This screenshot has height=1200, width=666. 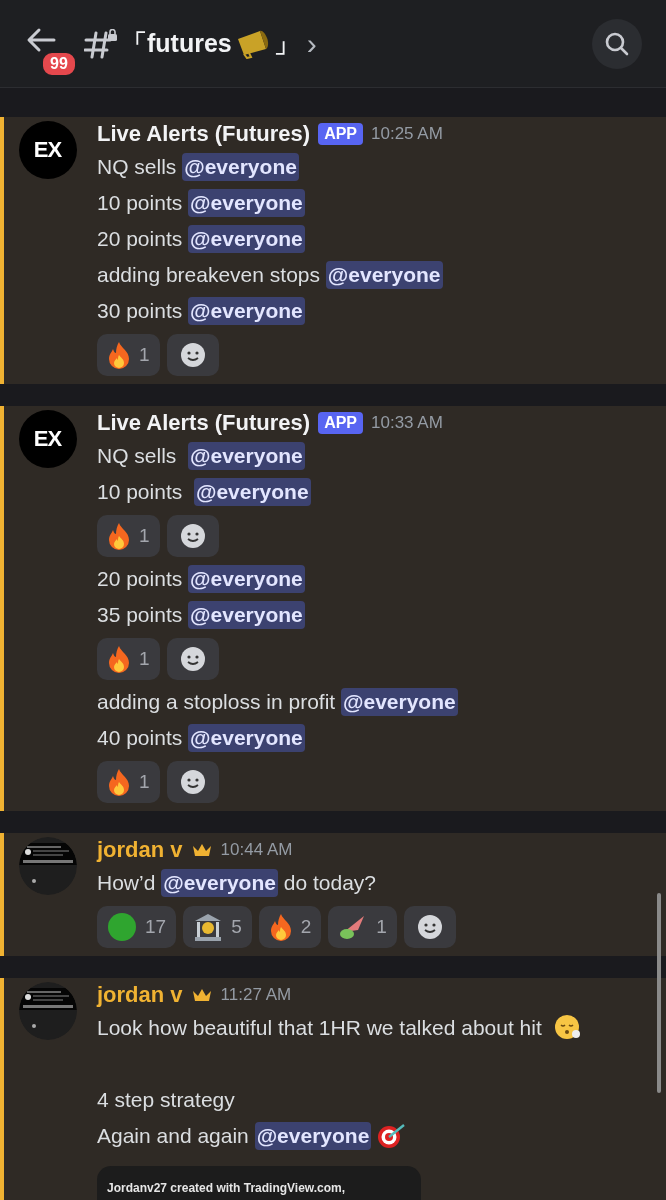 I want to click on unread-badge: 99, so click(x=59, y=64).